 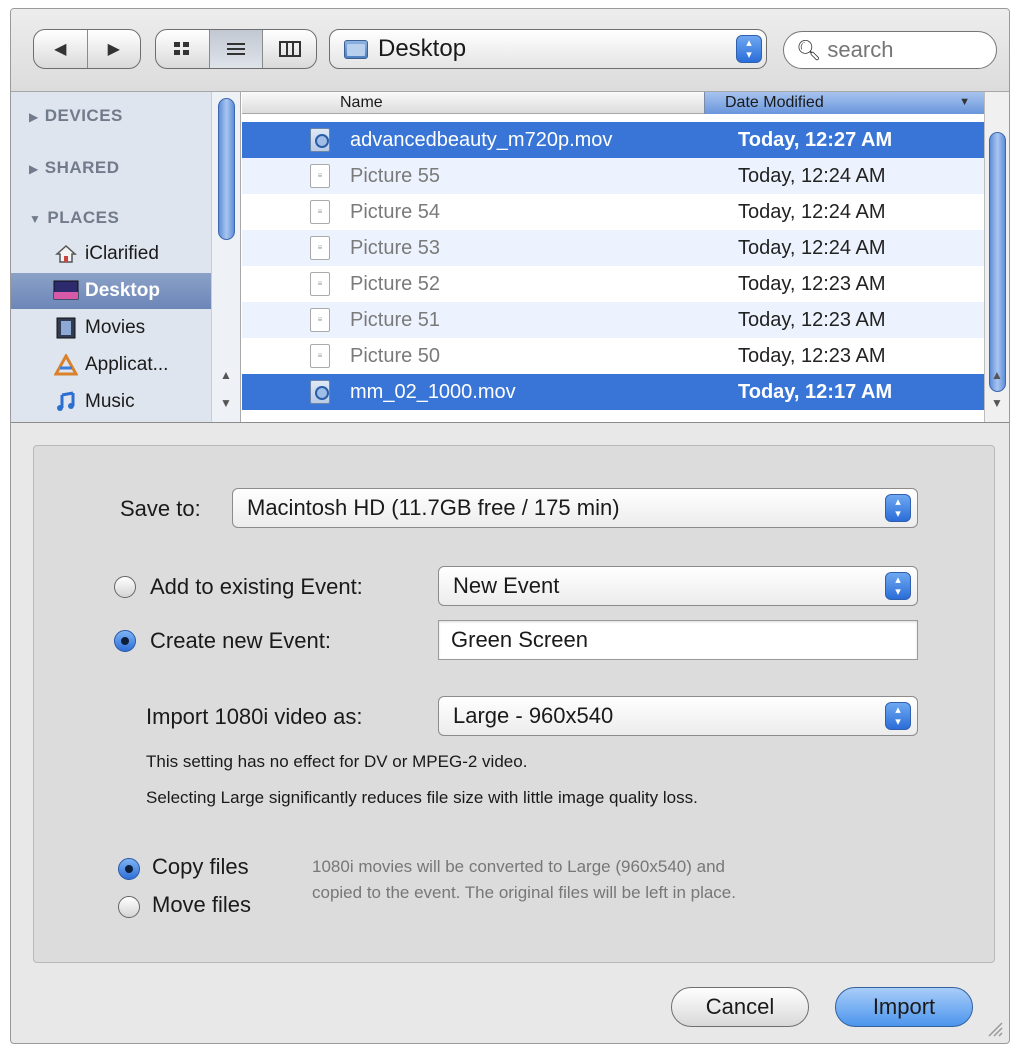 I want to click on back-button: ◀, so click(x=61, y=49).